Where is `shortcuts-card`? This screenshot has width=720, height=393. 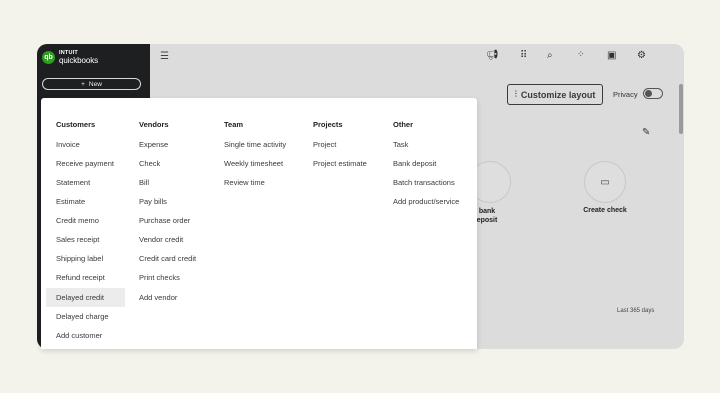
shortcuts-card is located at coordinates (576, 196).